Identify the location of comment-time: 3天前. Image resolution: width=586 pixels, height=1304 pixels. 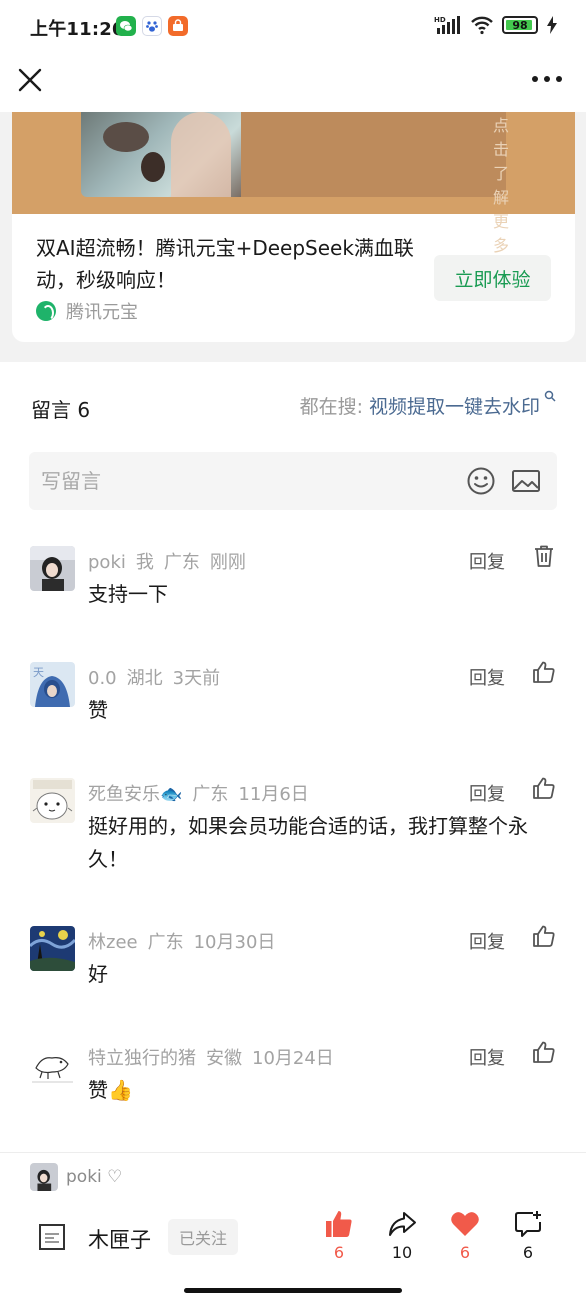
(196, 678).